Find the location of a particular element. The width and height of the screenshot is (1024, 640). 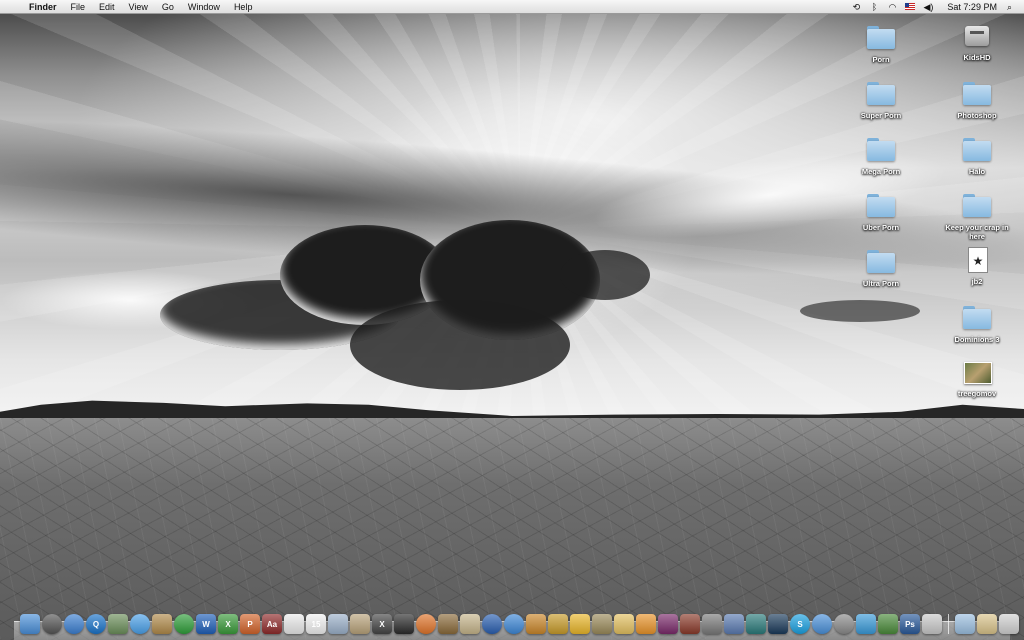

photoshop-icon: Ps is located at coordinates (910, 624).